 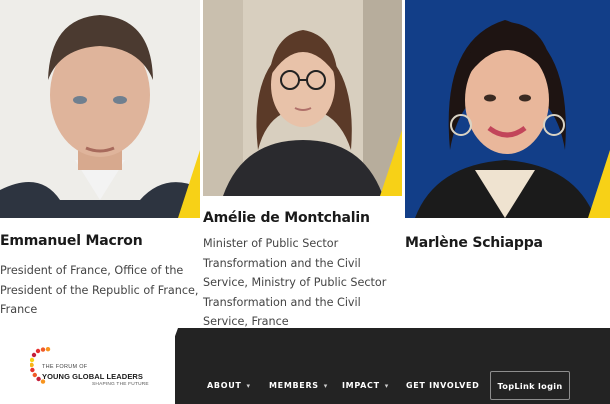 I want to click on leader-name: Amélie de Montchalin, so click(x=286, y=218).